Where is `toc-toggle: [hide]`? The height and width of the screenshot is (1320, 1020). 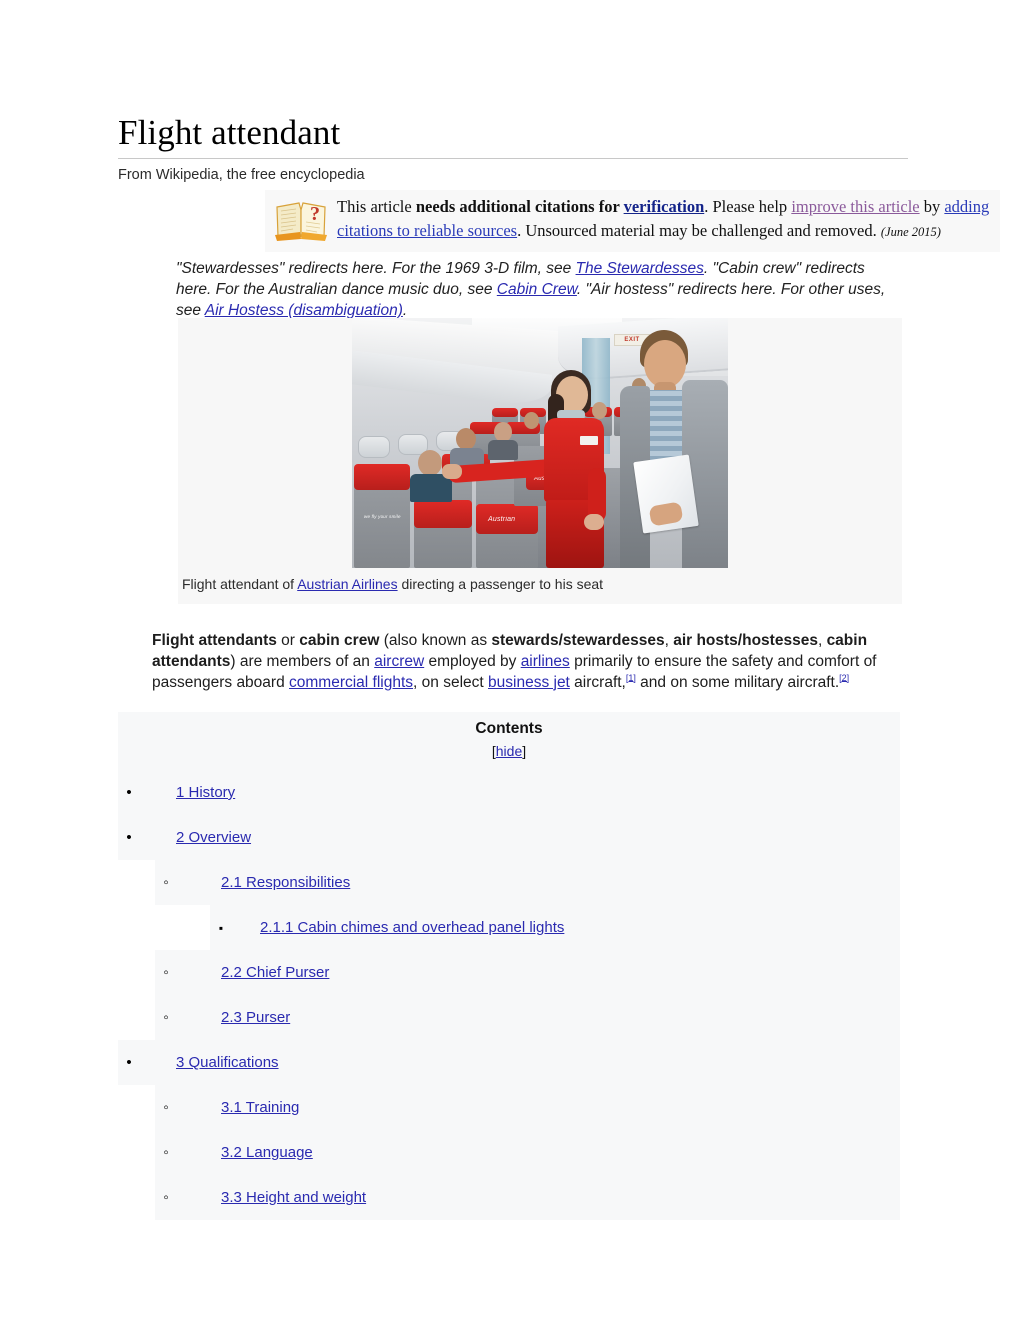 toc-toggle: [hide] is located at coordinates (509, 754).